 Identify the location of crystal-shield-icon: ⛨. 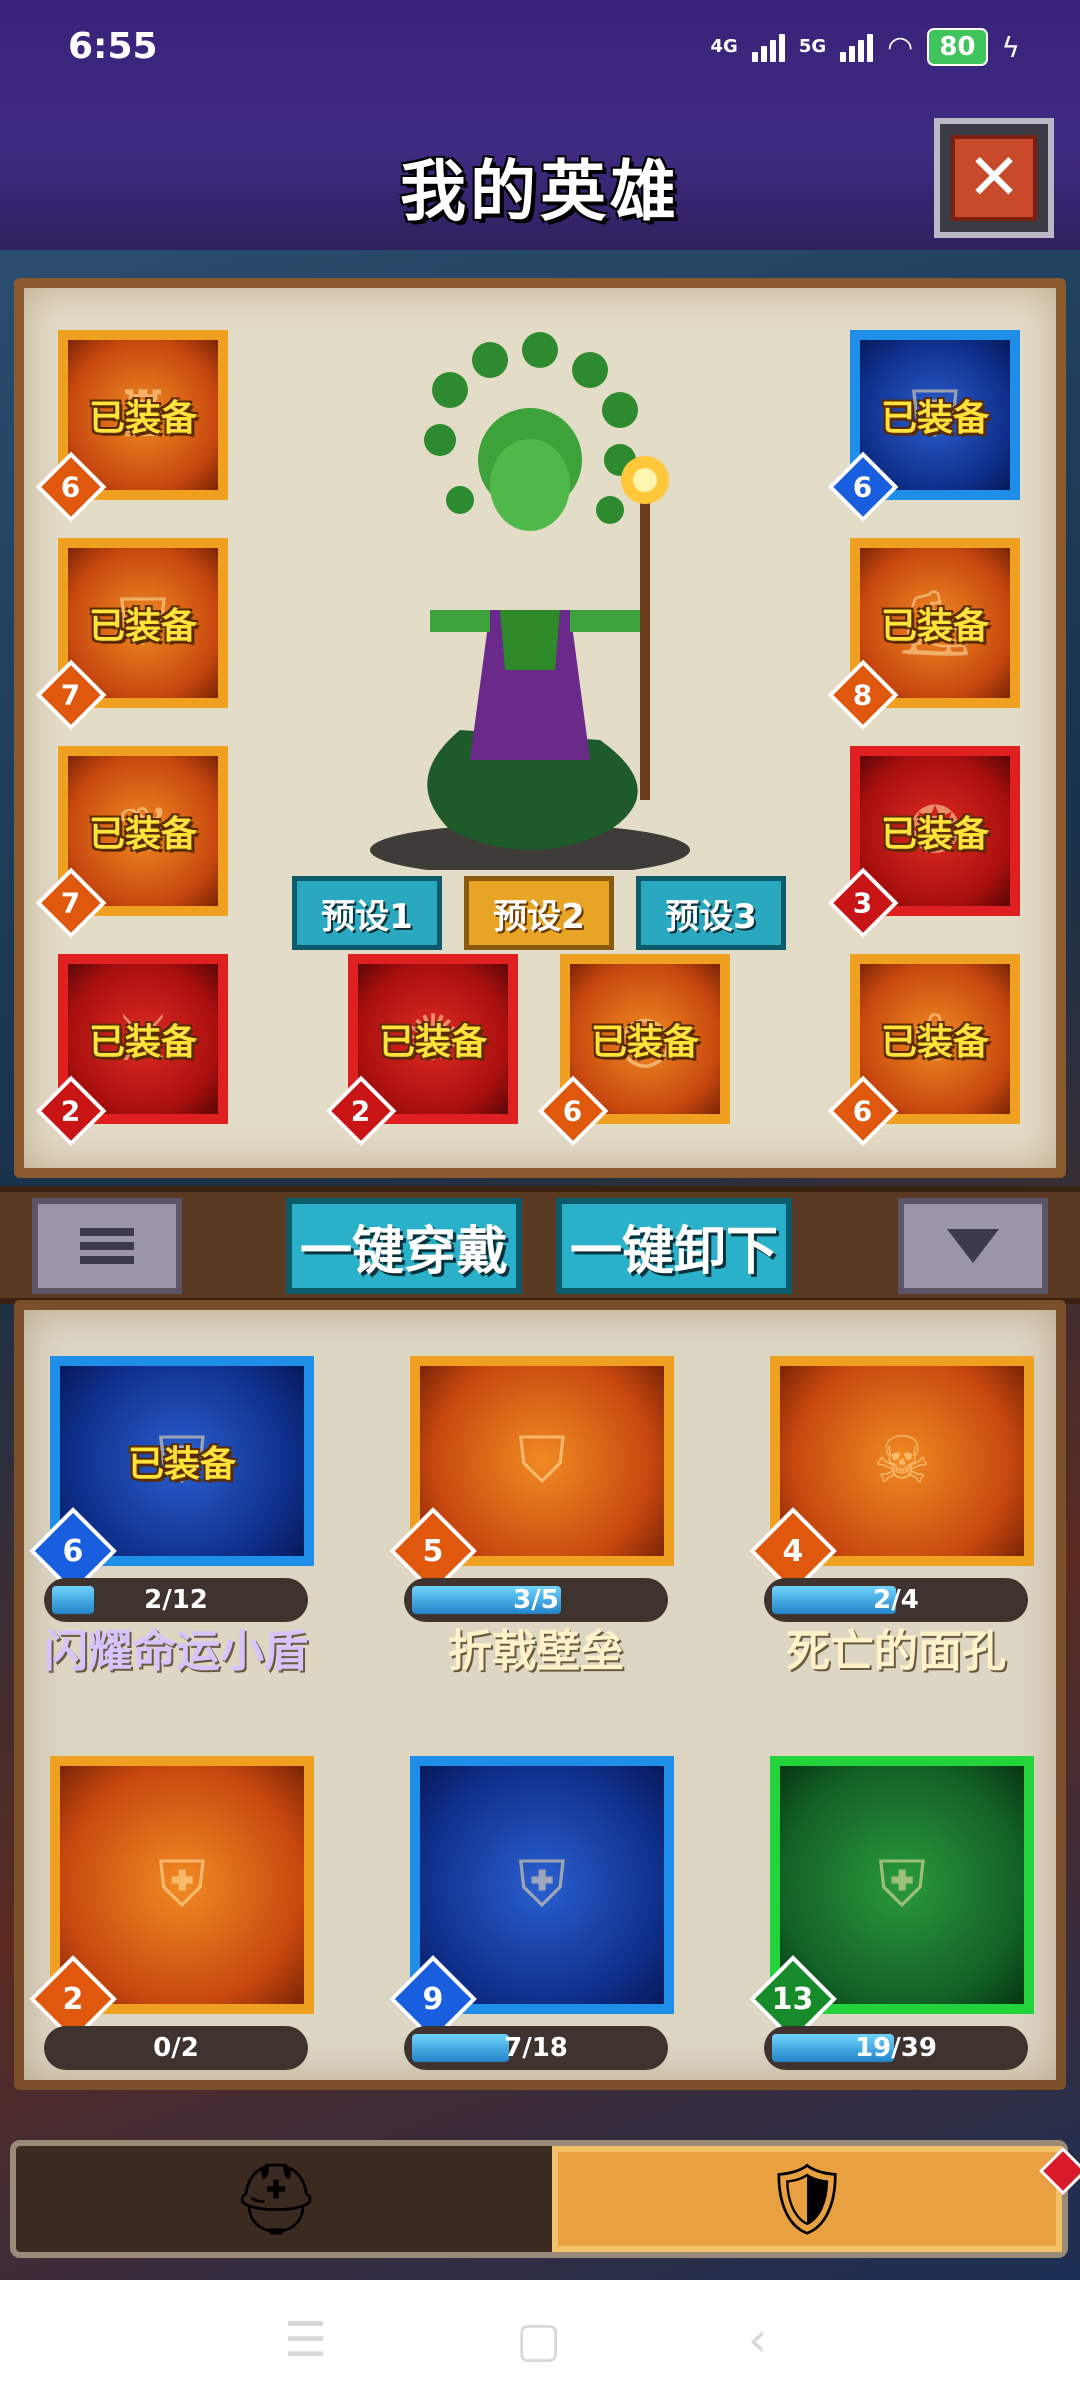
(542, 1885).